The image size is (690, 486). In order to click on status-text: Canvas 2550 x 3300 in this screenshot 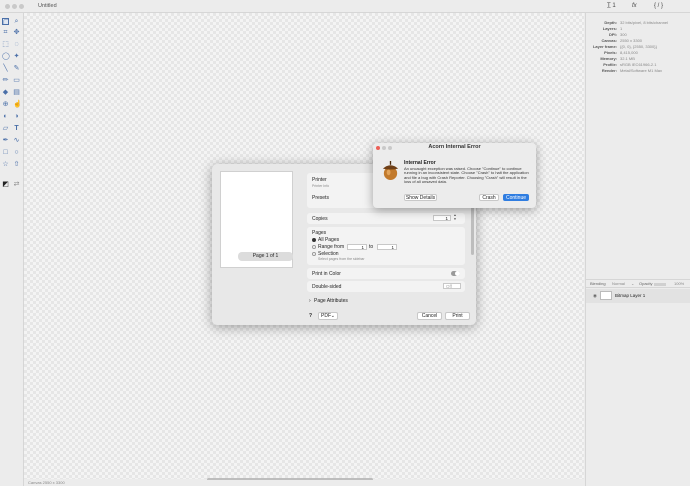, I will do `click(46, 482)`.